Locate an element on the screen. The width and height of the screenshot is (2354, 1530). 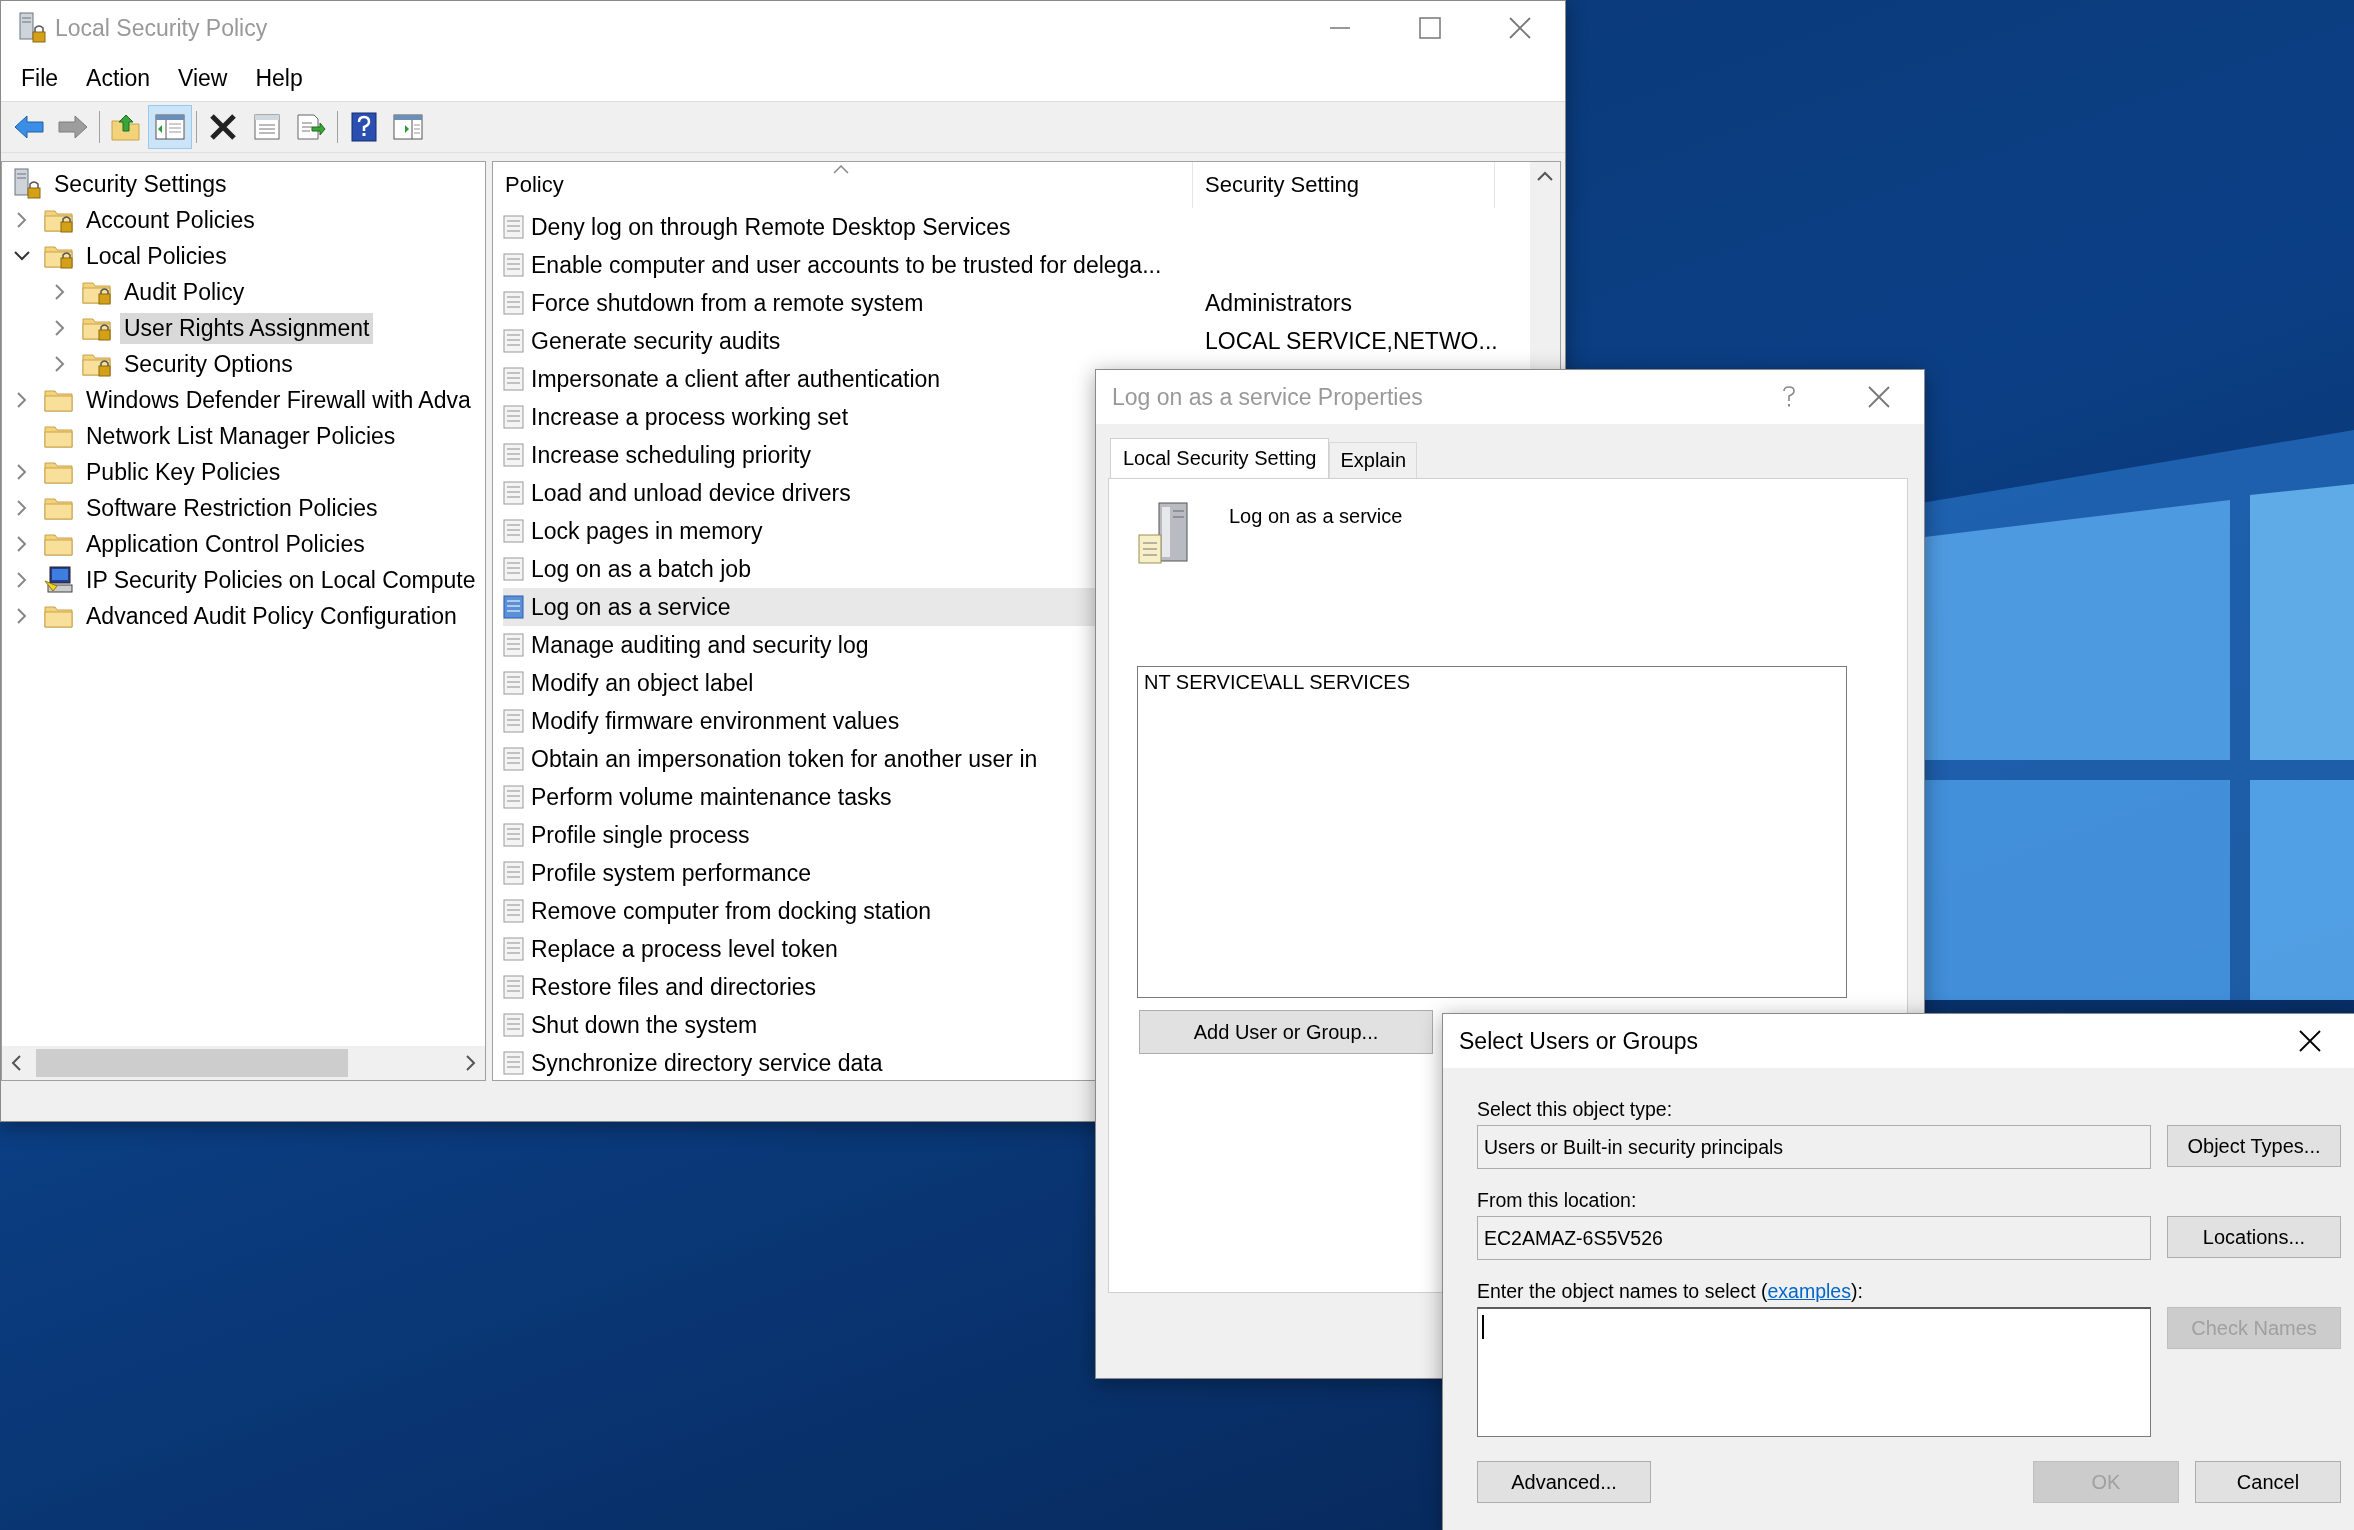
policy-name: Shut down the system is located at coordinates (644, 1025).